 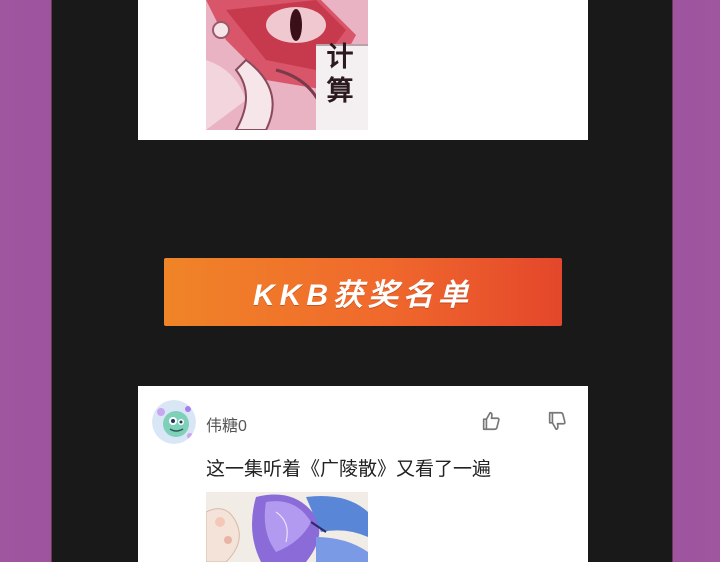 What do you see at coordinates (340, 74) in the screenshot?
I see `image-caption: 计算` at bounding box center [340, 74].